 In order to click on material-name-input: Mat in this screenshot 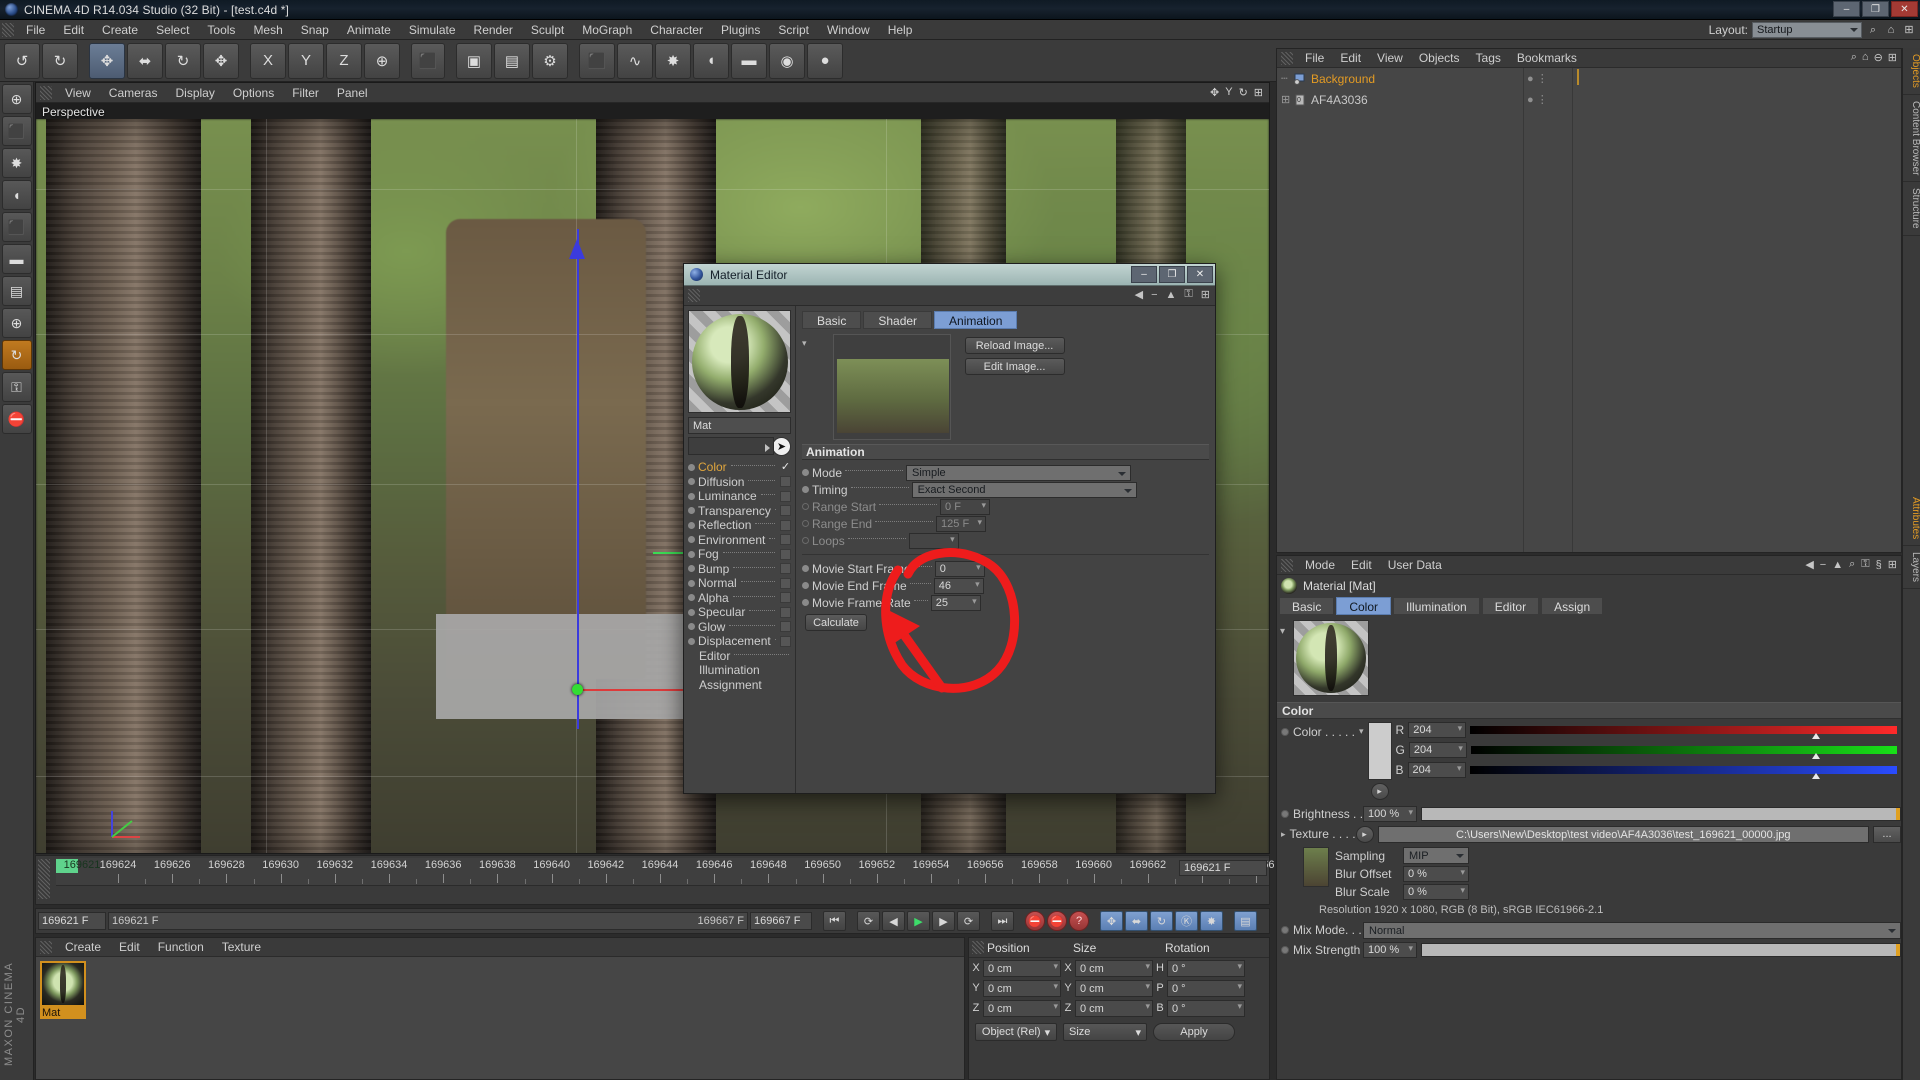, I will do `click(739, 425)`.